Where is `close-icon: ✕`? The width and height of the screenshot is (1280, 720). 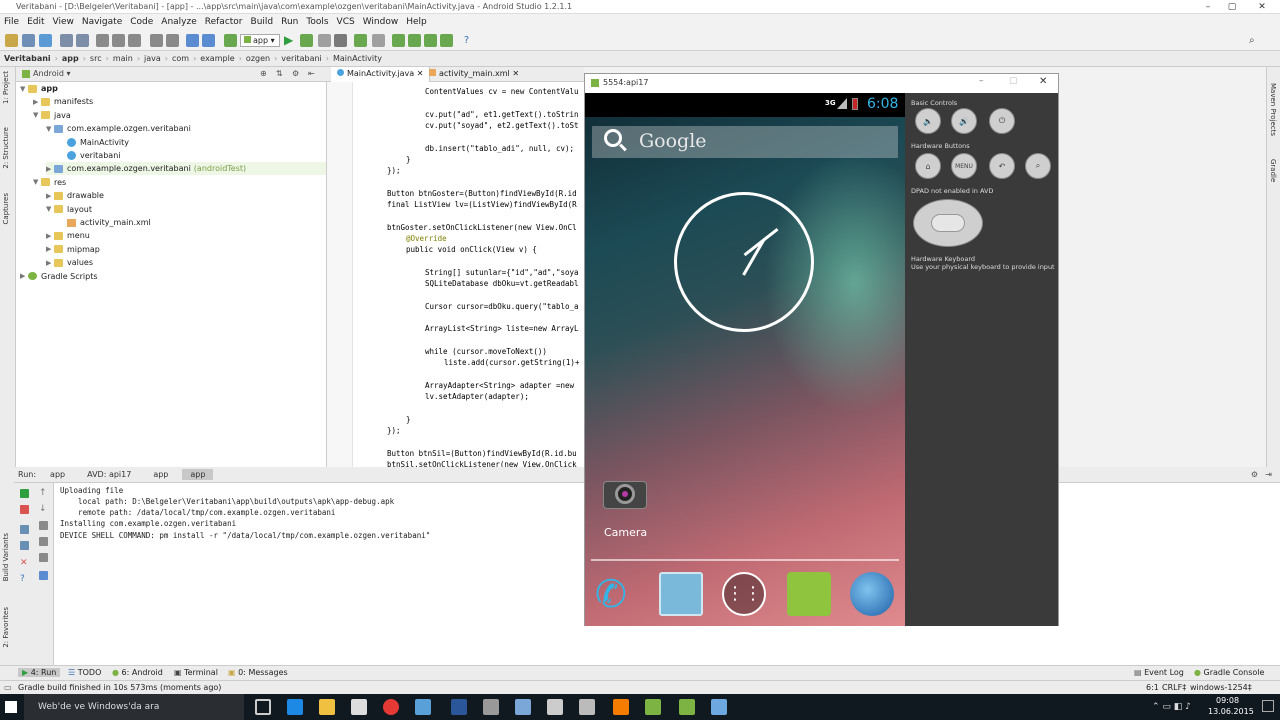 close-icon: ✕ is located at coordinates (24, 563).